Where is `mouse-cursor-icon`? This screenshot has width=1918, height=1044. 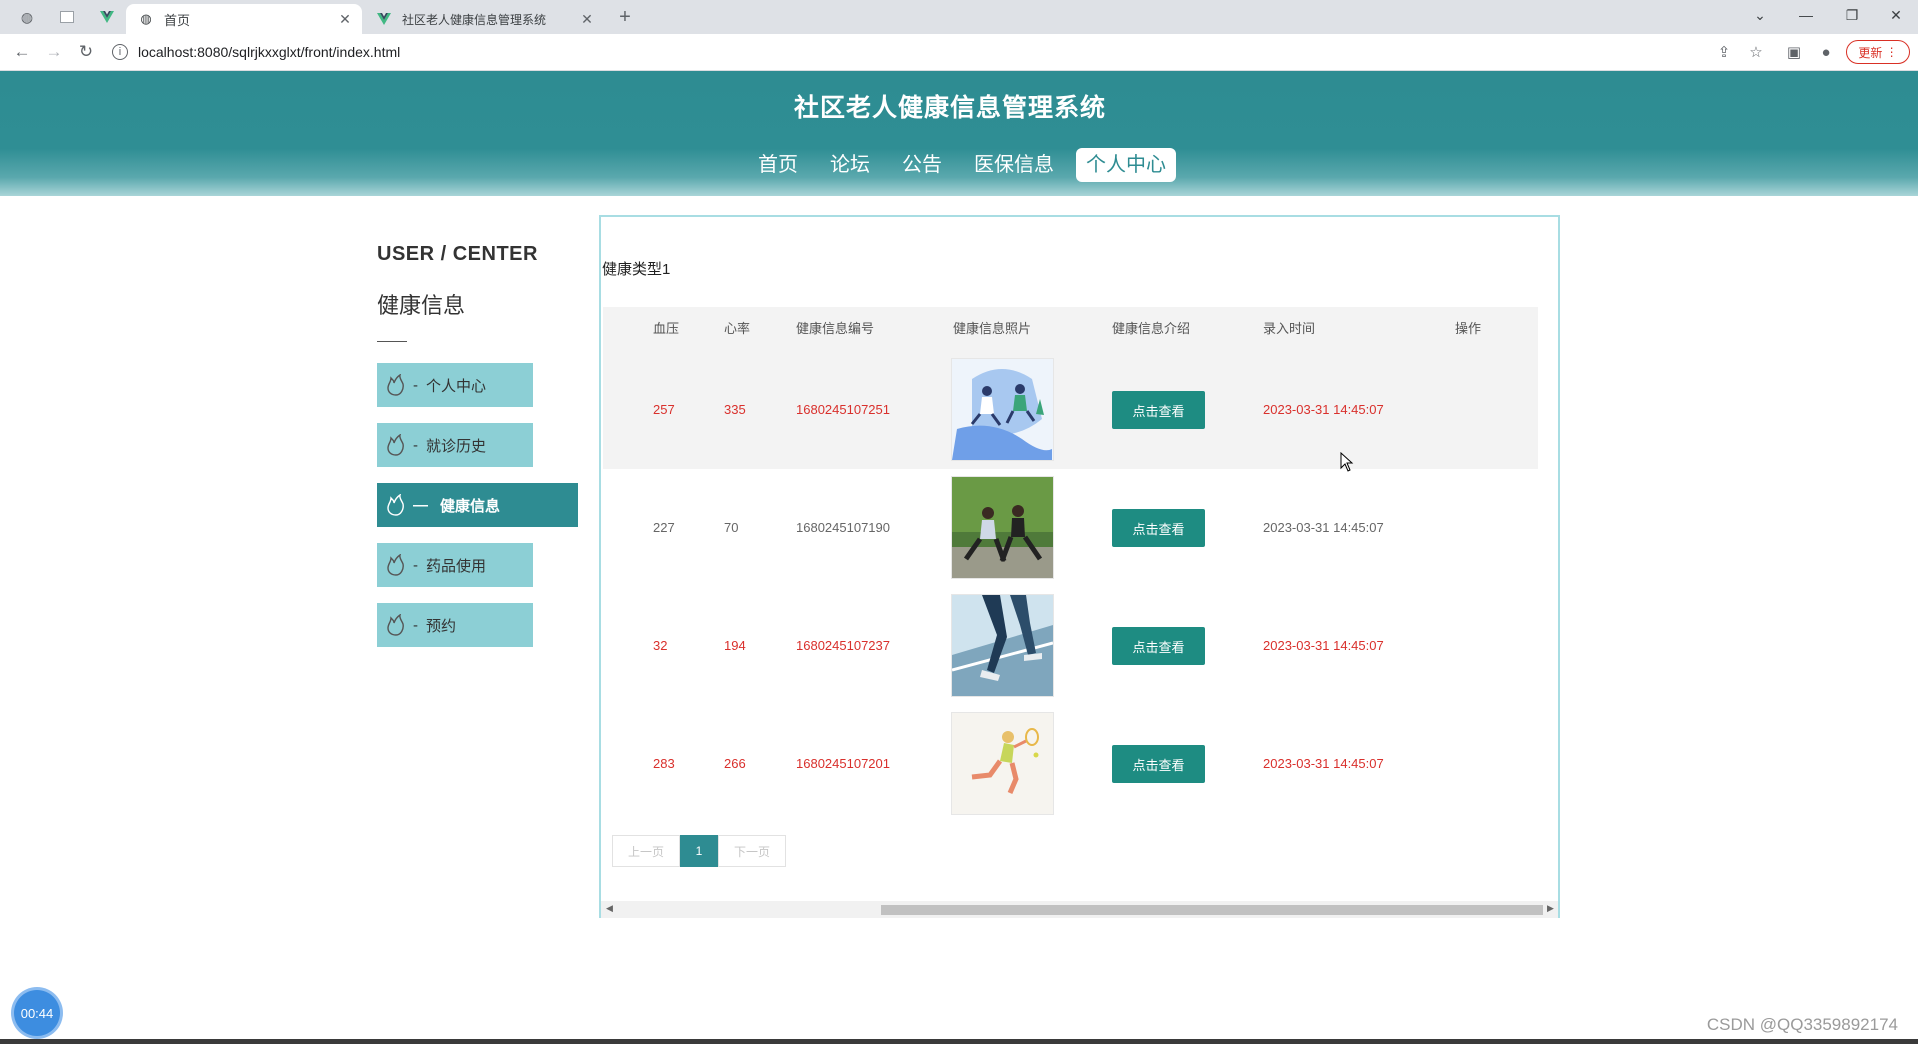
mouse-cursor-icon is located at coordinates (1347, 464).